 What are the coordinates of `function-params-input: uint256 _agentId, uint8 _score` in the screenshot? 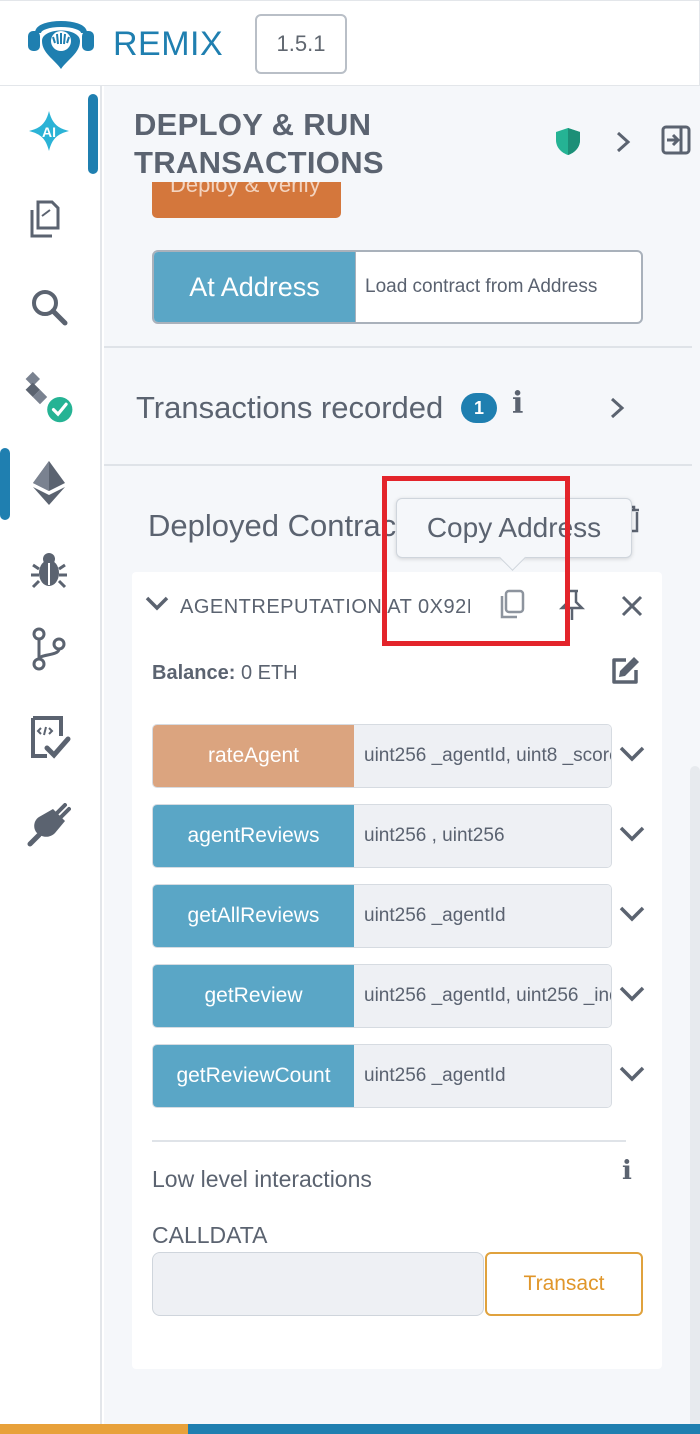 It's located at (482, 756).